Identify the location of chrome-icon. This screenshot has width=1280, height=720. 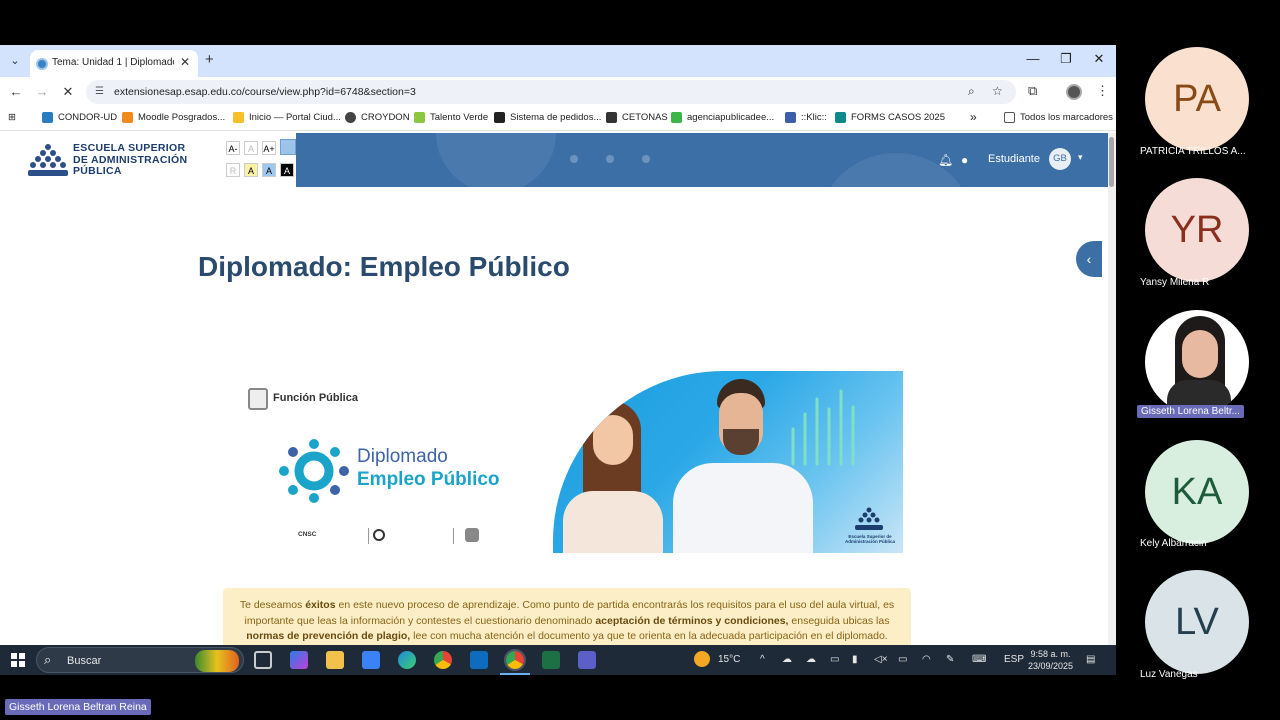
(443, 660).